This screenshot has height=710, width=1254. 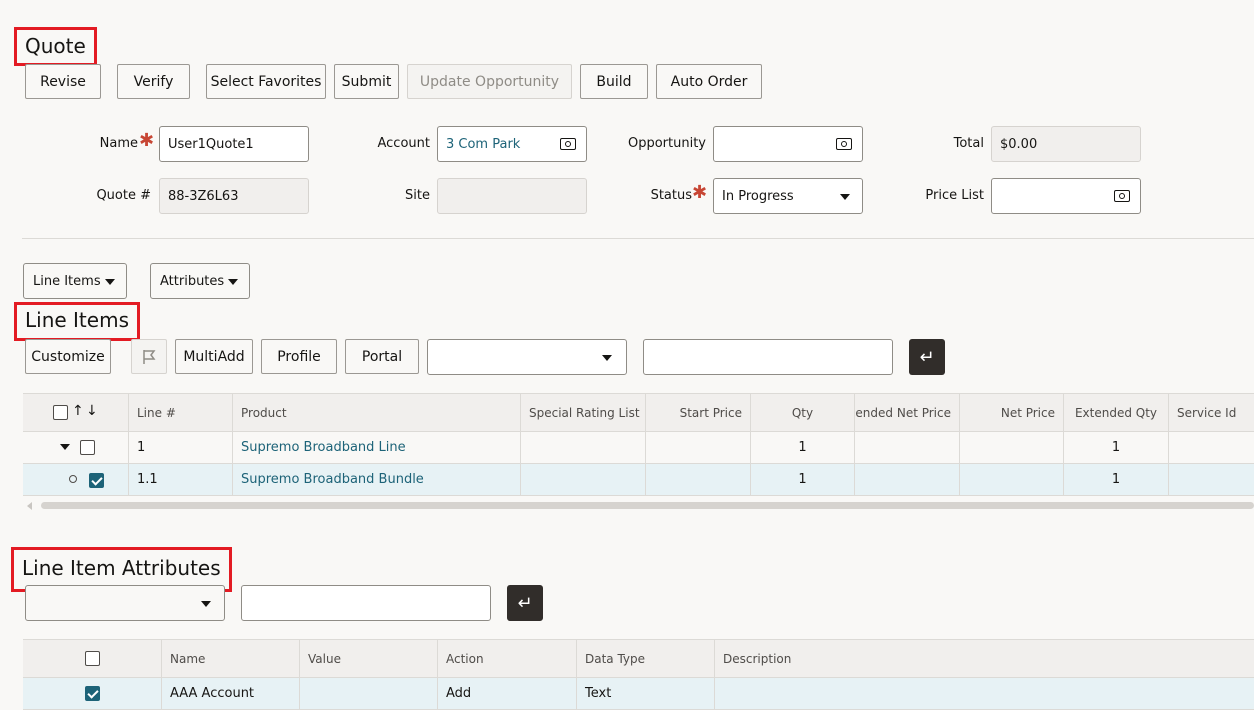 What do you see at coordinates (984, 659) in the screenshot?
I see `col-description: Description` at bounding box center [984, 659].